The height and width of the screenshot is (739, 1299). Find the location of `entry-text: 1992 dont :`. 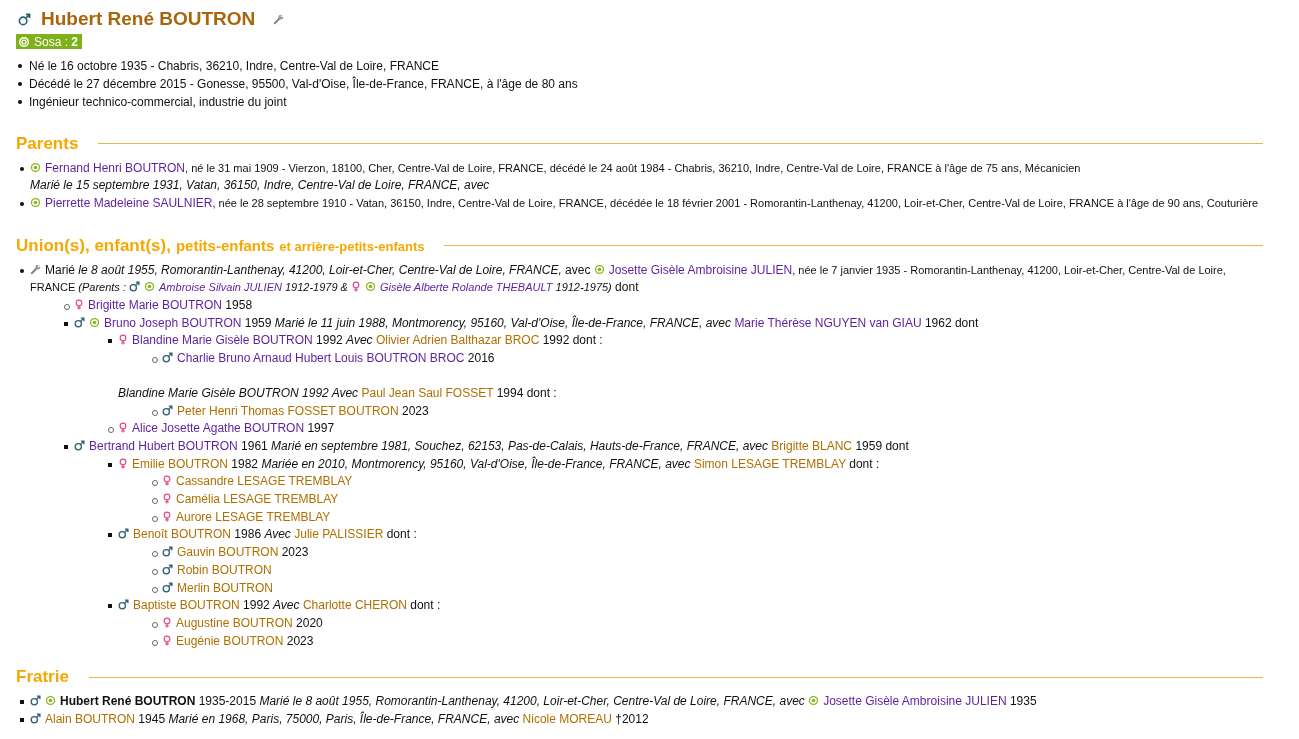

entry-text: 1992 dont : is located at coordinates (572, 340).